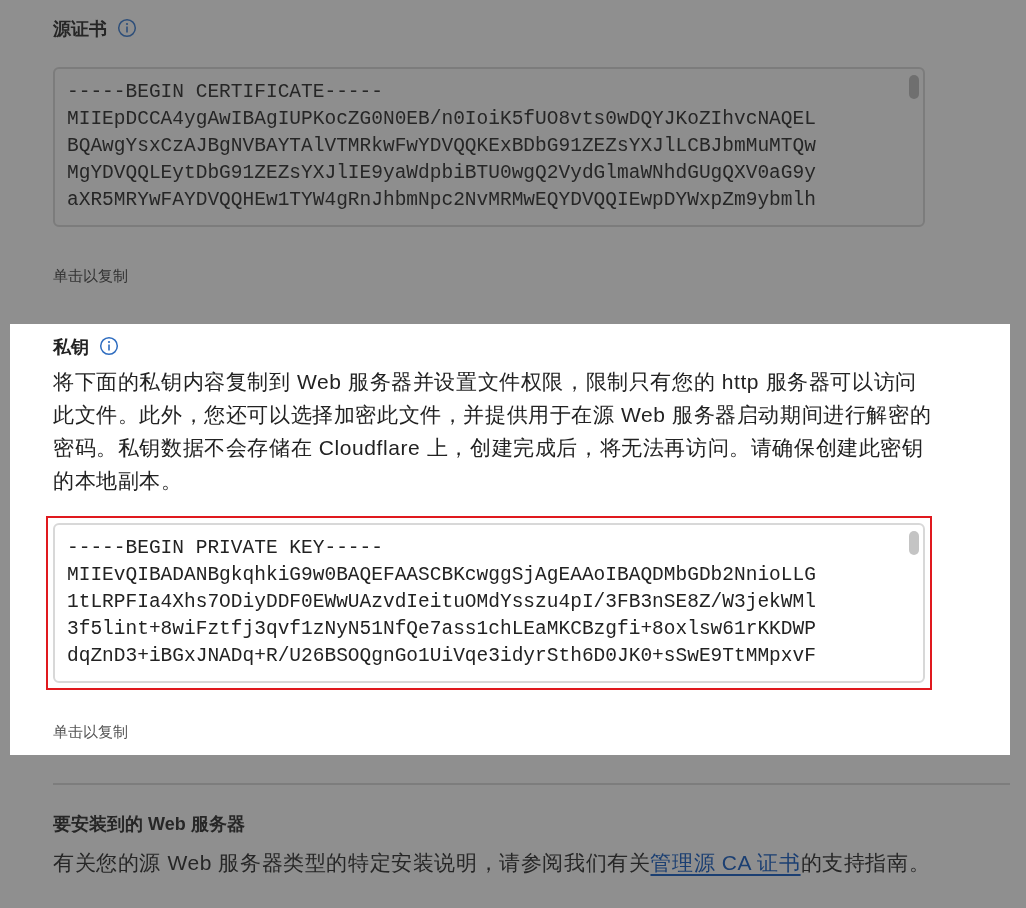 This screenshot has height=908, width=1026. What do you see at coordinates (725, 862) in the screenshot?
I see `support-link: 管理源 CA 证书` at bounding box center [725, 862].